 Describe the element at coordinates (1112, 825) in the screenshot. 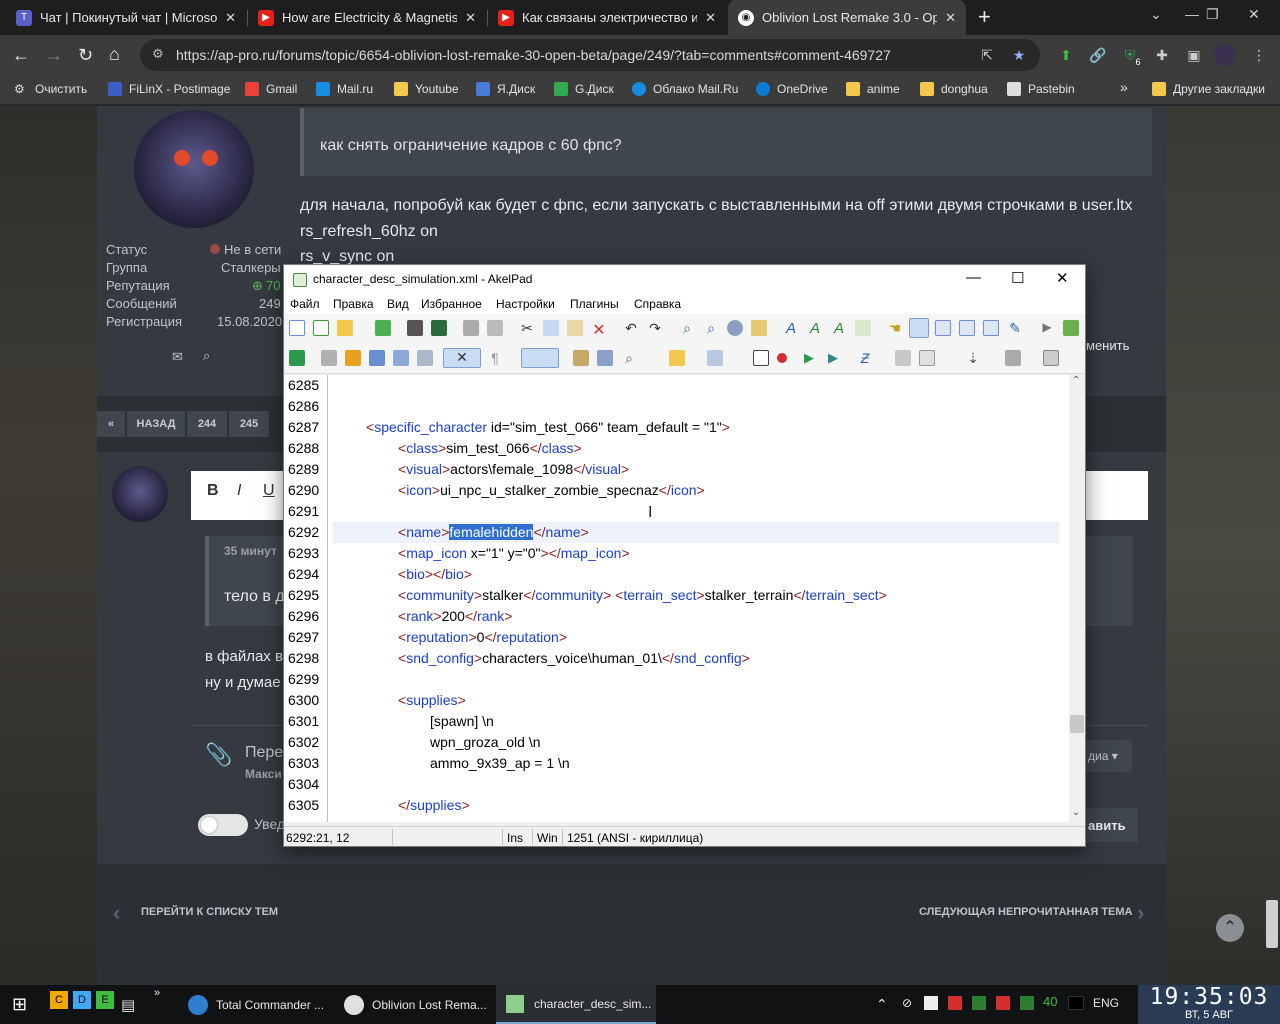

I see `submit-button: авить` at that location.